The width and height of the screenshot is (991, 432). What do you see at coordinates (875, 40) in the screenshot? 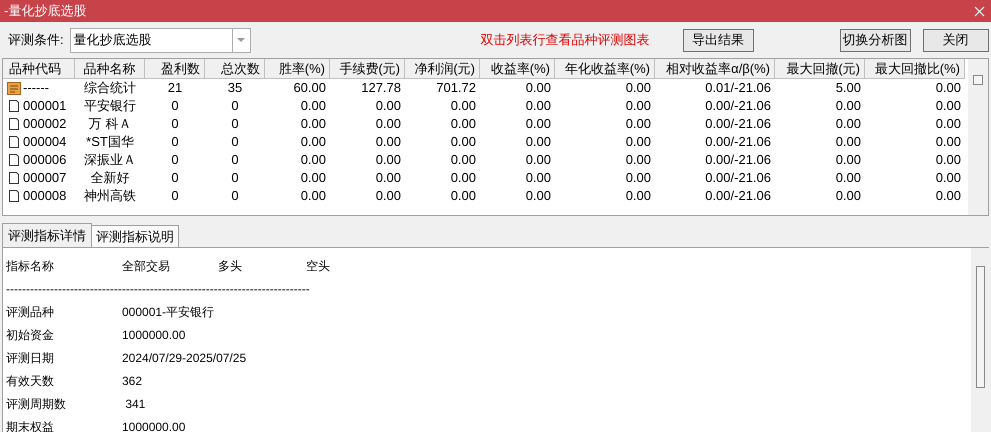
I see `switch-chart-button: 切换分析图` at bounding box center [875, 40].